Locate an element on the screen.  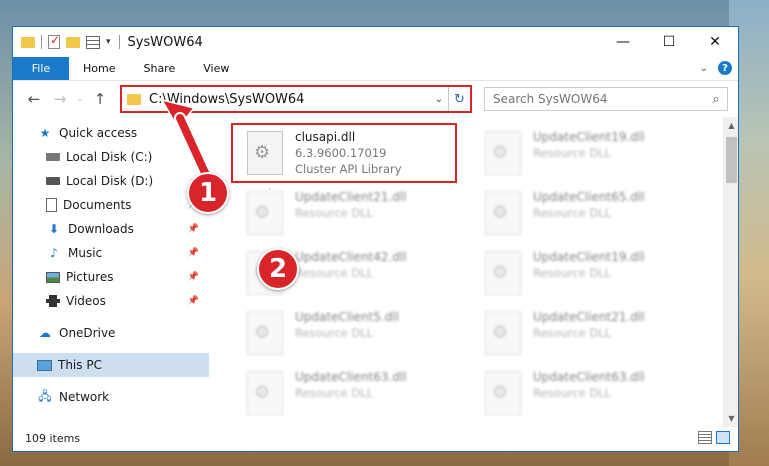
sidebar-item-label: Pictures is located at coordinates (90, 277).